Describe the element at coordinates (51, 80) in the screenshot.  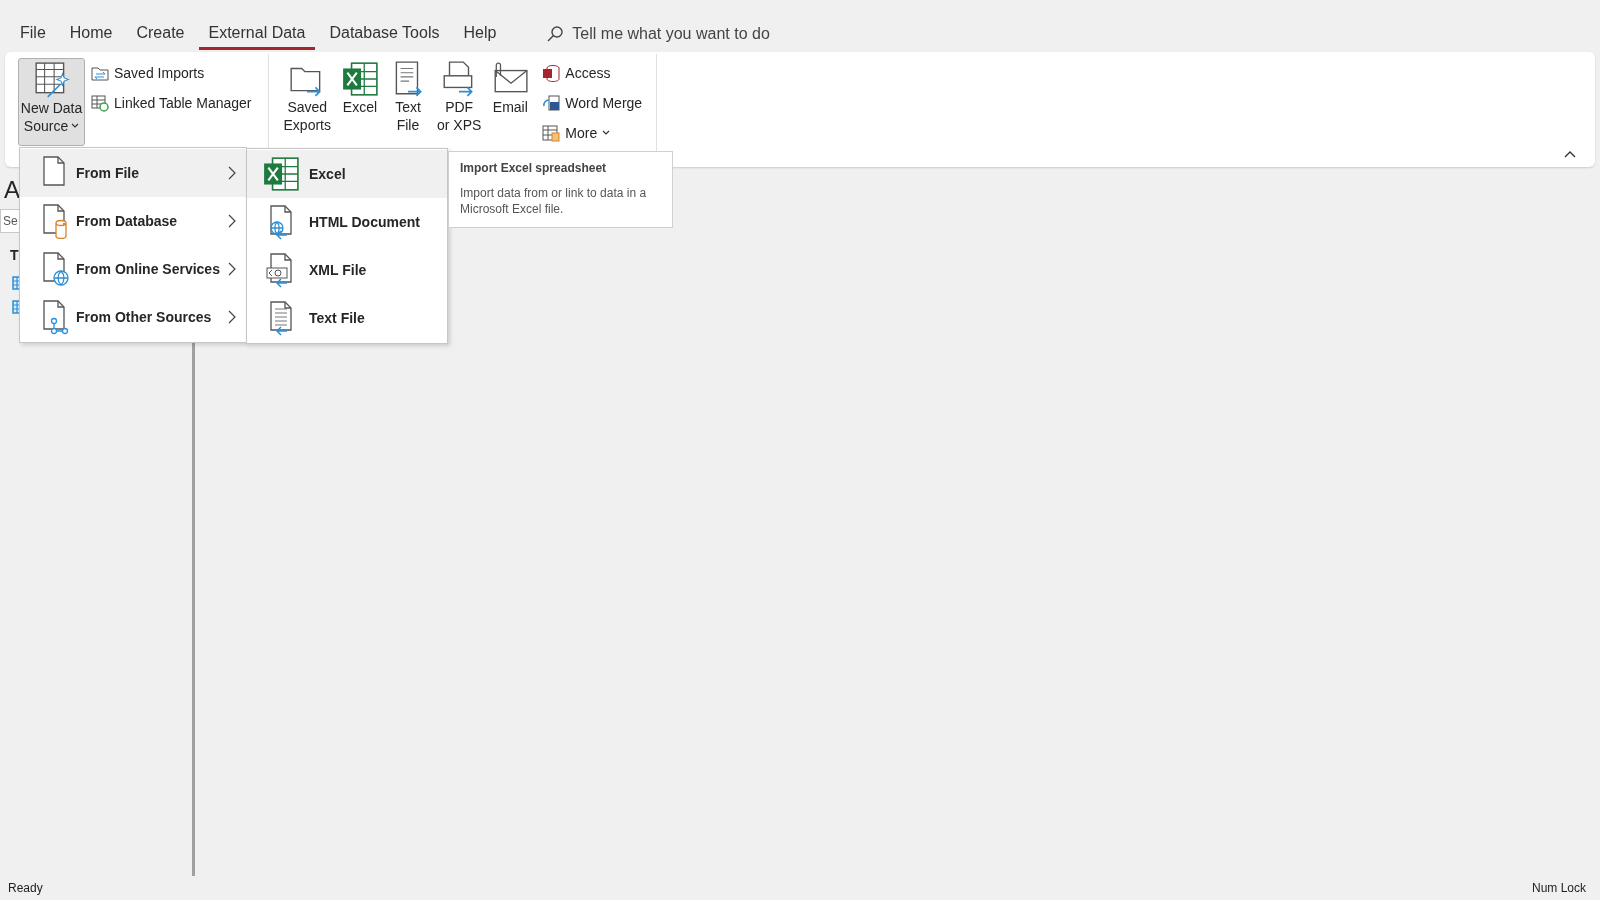
I see `table-sparkle-icon` at that location.